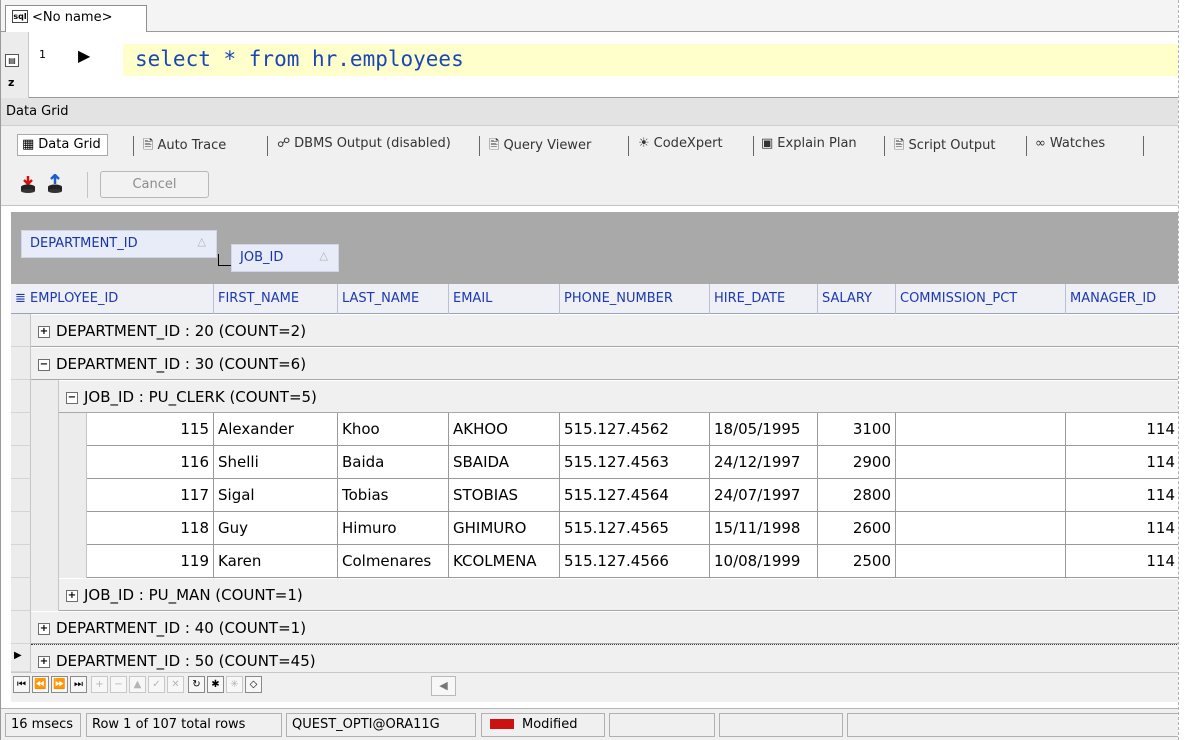  Describe the element at coordinates (22, 298) in the screenshot. I see `grid-menu-icon: ≣` at that location.